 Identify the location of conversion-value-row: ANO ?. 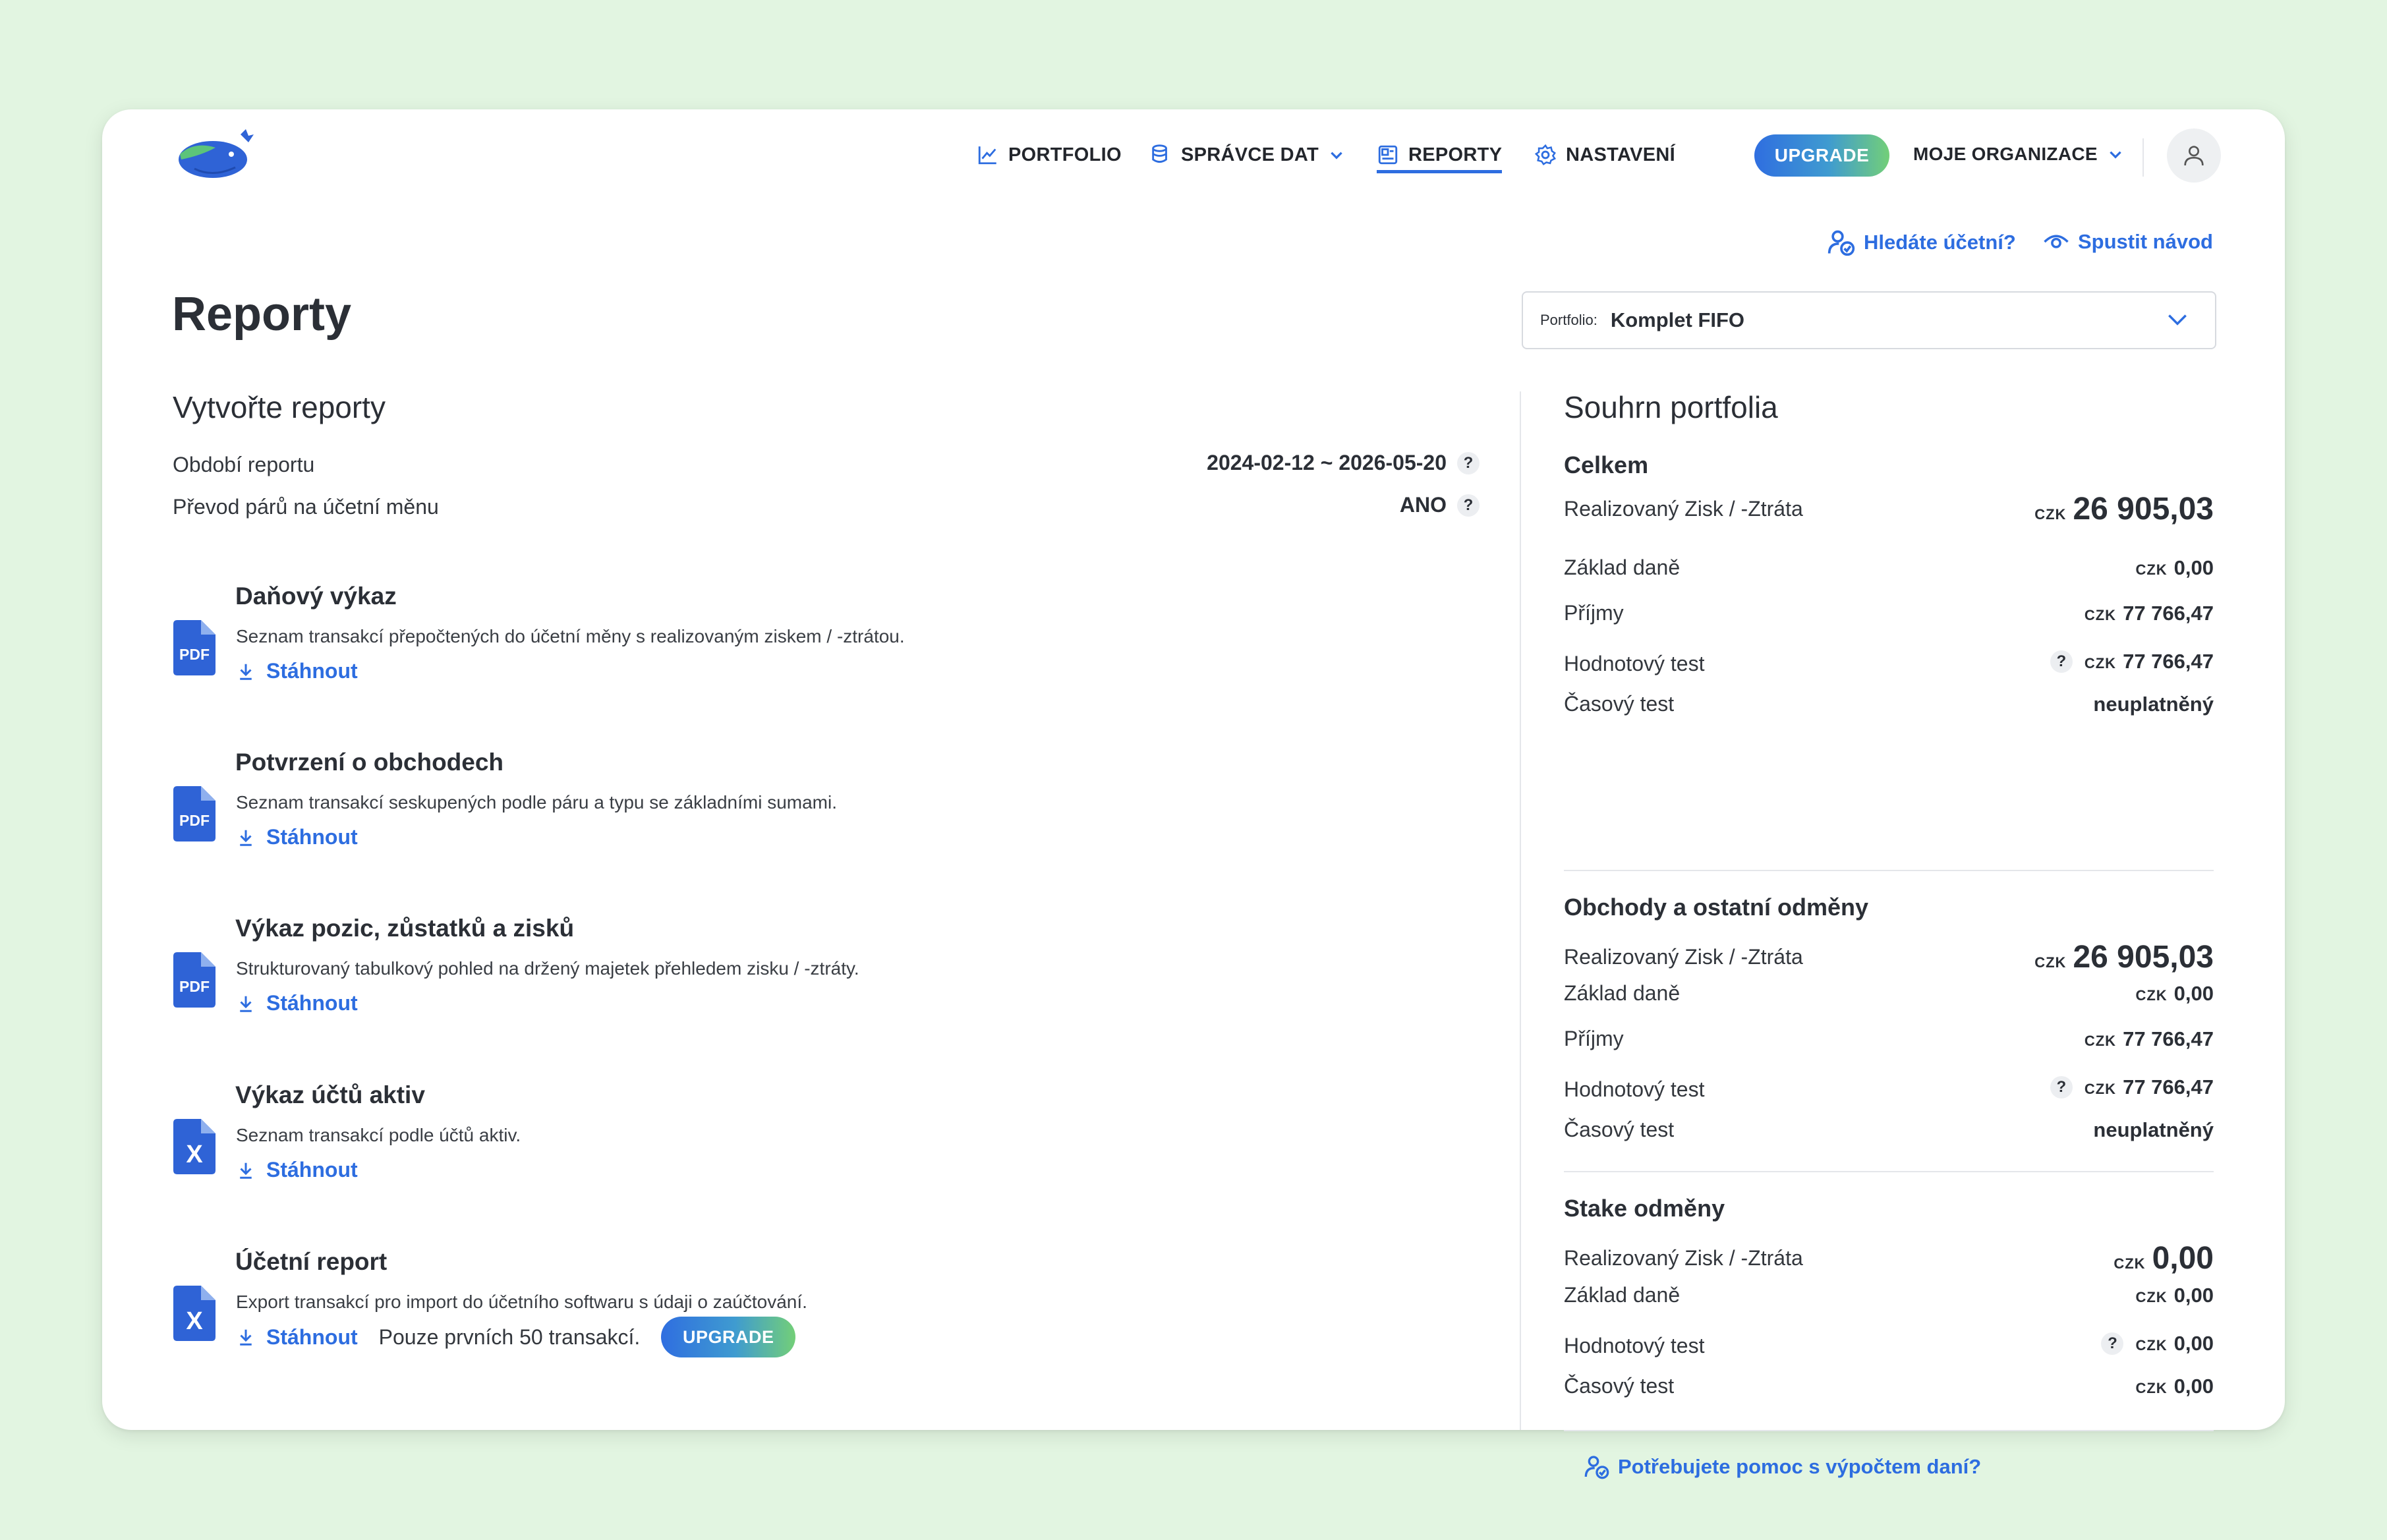
(1440, 505).